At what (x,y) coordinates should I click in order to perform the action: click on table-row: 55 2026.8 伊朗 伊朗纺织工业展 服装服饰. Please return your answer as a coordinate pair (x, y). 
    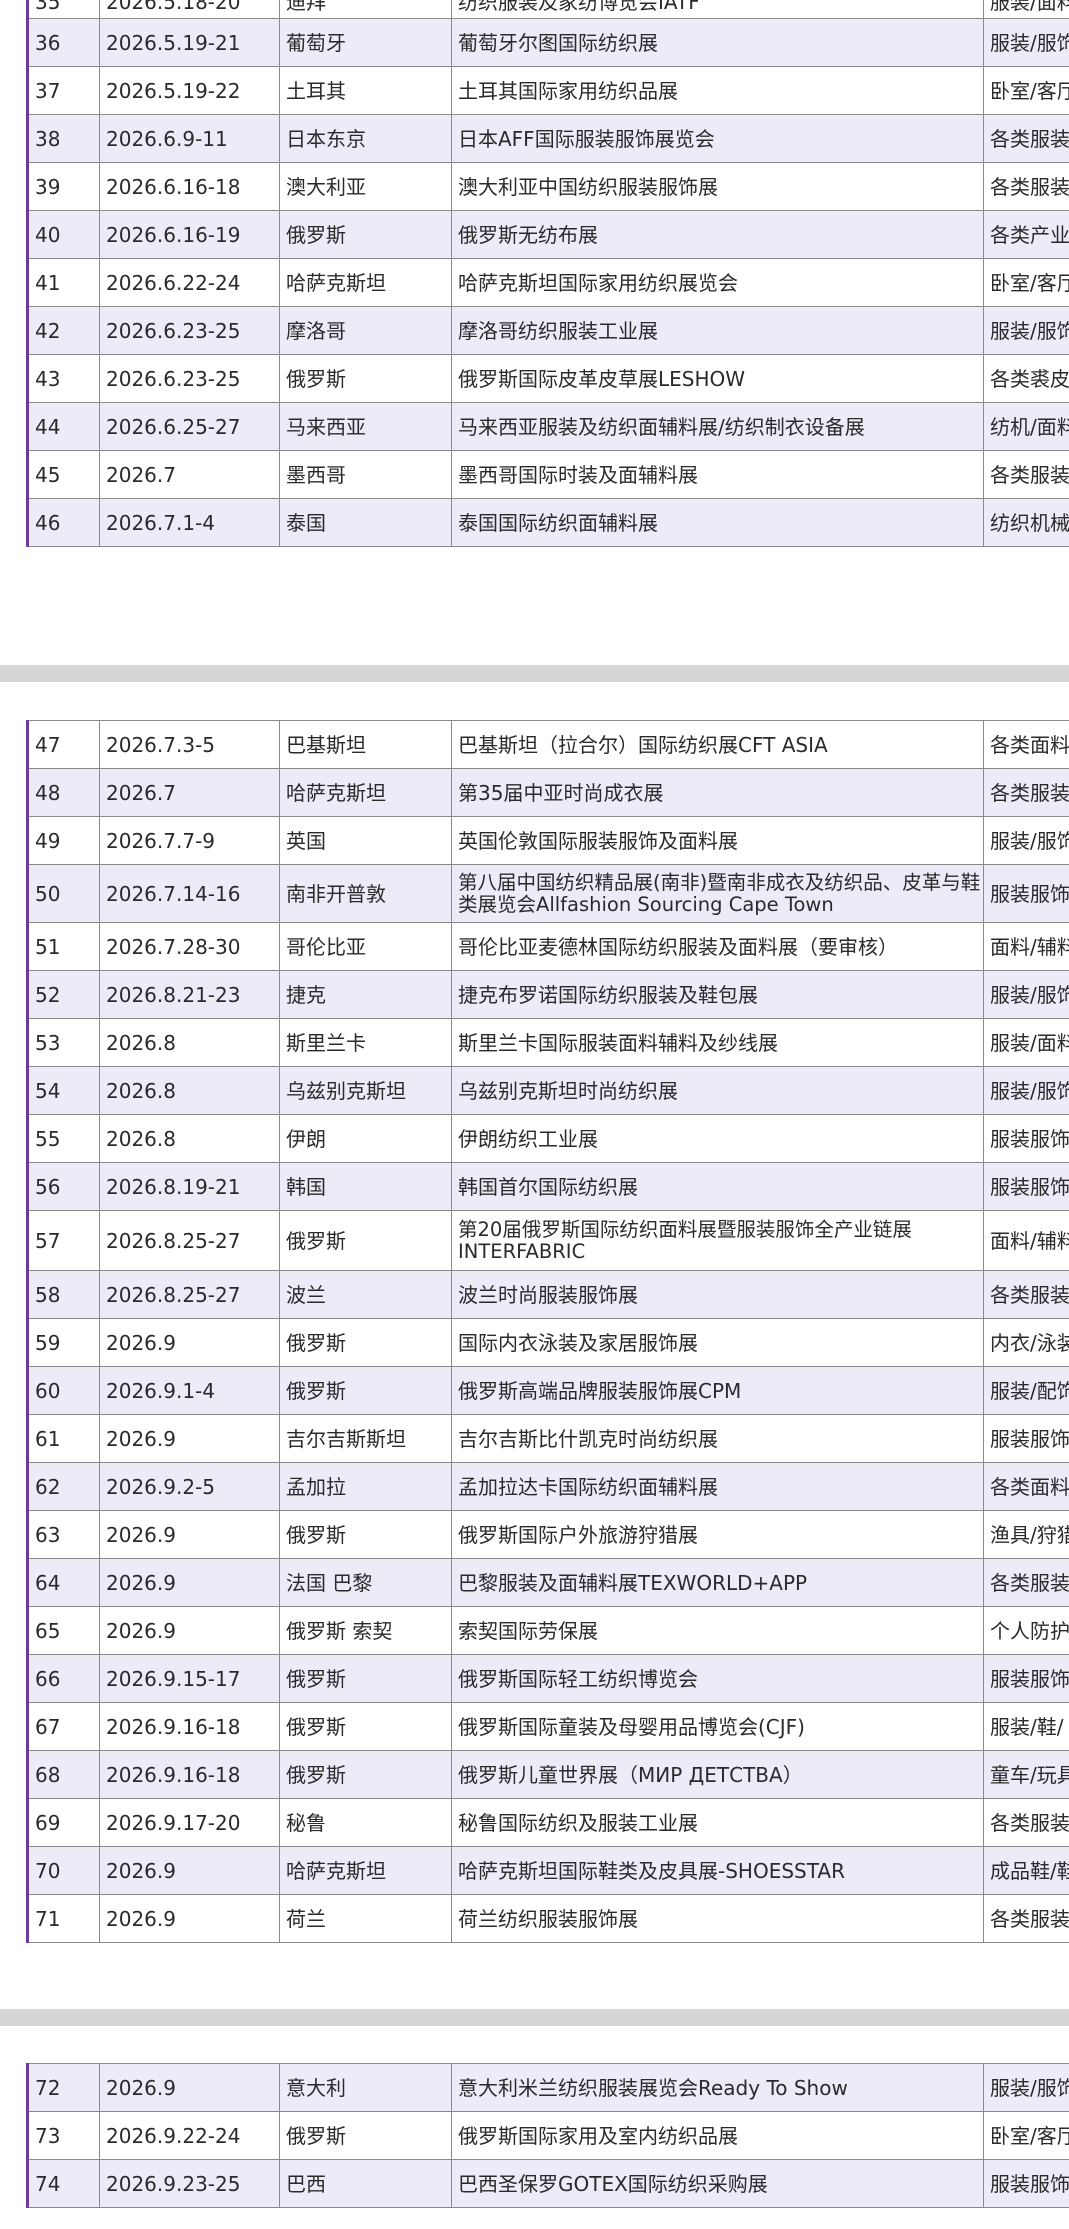
    Looking at the image, I should click on (547, 1138).